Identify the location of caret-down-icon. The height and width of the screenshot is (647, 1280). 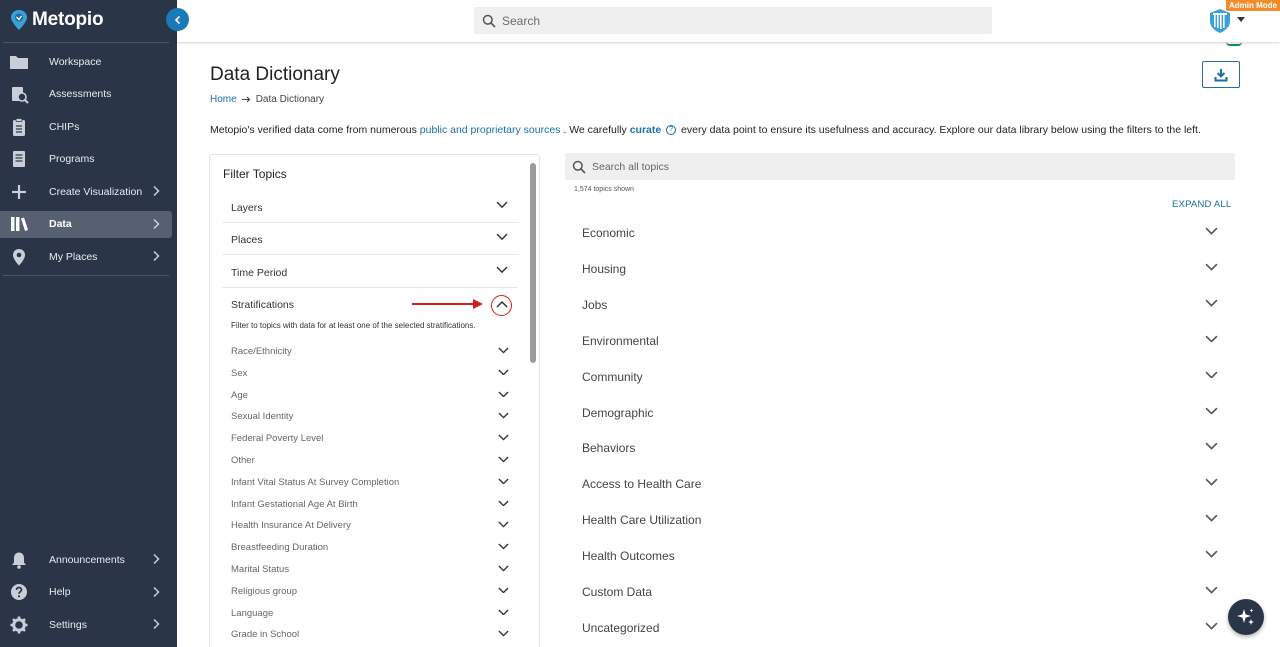
(1241, 20).